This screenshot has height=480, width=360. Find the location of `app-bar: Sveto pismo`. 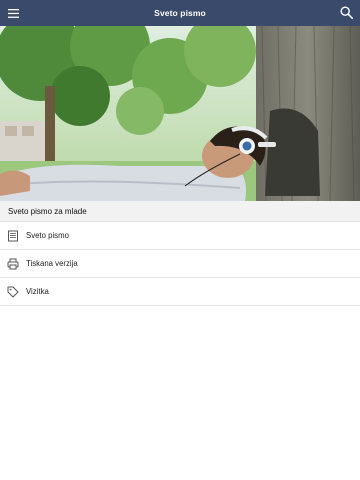

app-bar: Sveto pismo is located at coordinates (180, 13).